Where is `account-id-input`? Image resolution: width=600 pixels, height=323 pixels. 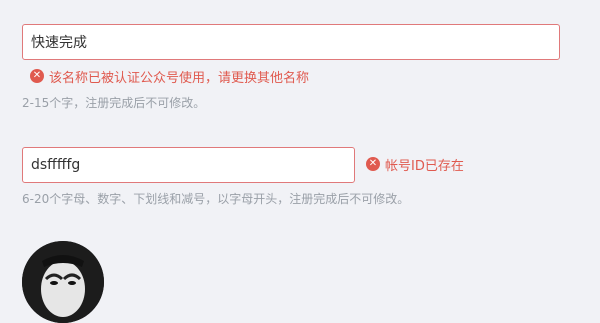 account-id-input is located at coordinates (188, 165).